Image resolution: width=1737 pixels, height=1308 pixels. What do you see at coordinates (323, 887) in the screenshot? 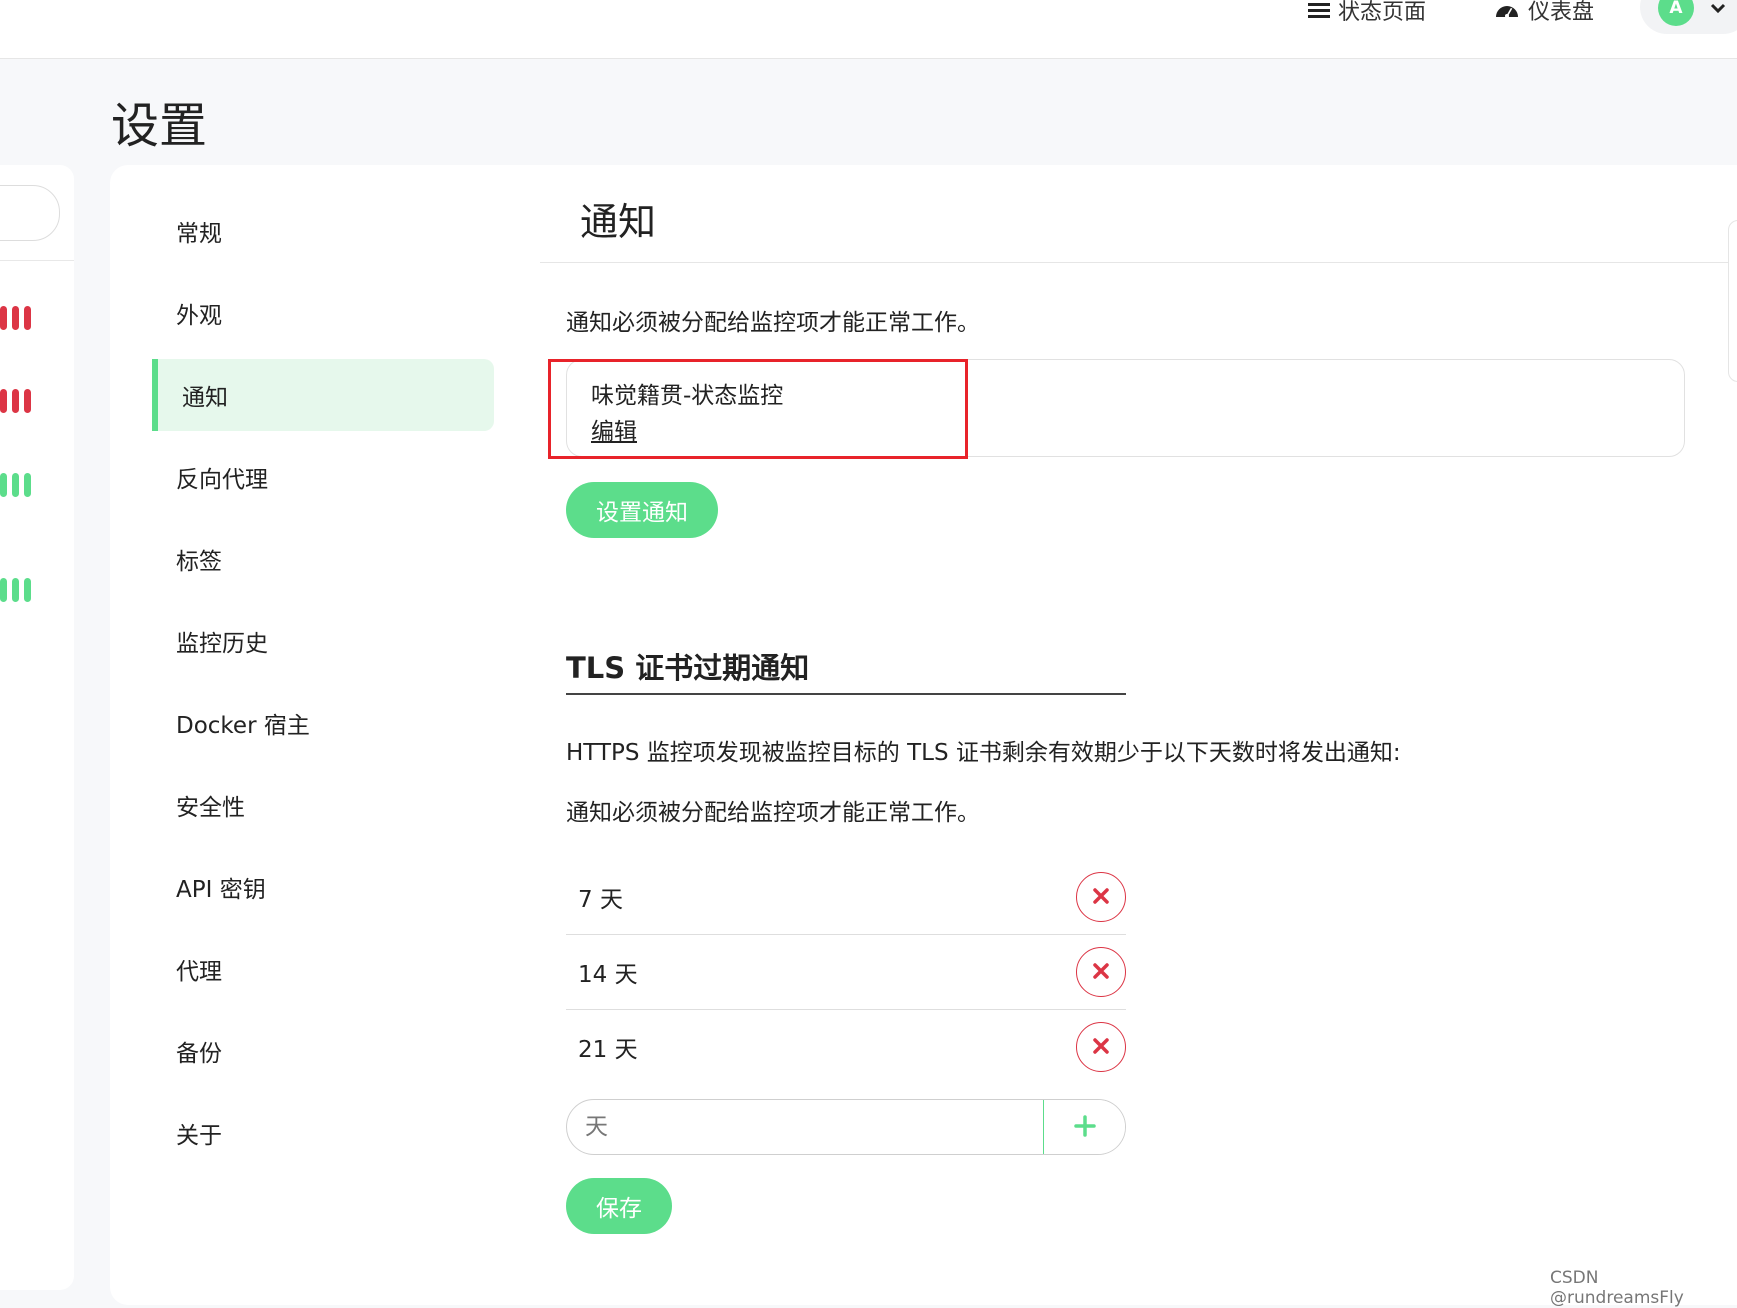
I see `settings-menu-item-api-keys: API 密钥` at bounding box center [323, 887].